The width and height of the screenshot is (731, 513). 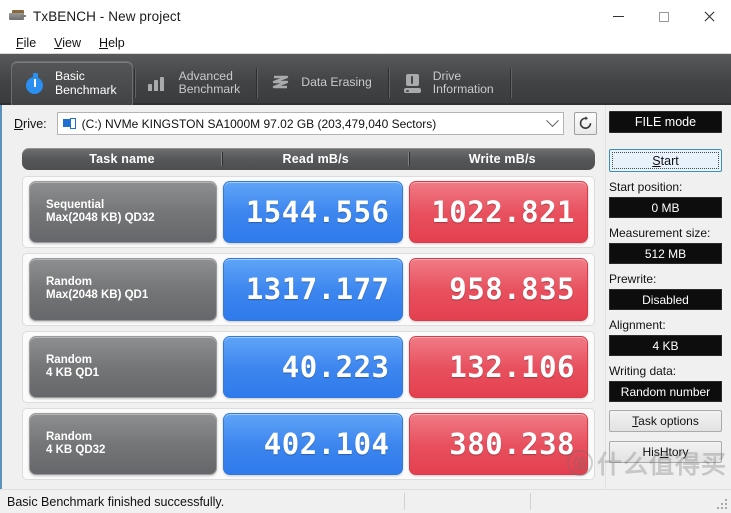 I want to click on window-controls, so click(x=663, y=16).